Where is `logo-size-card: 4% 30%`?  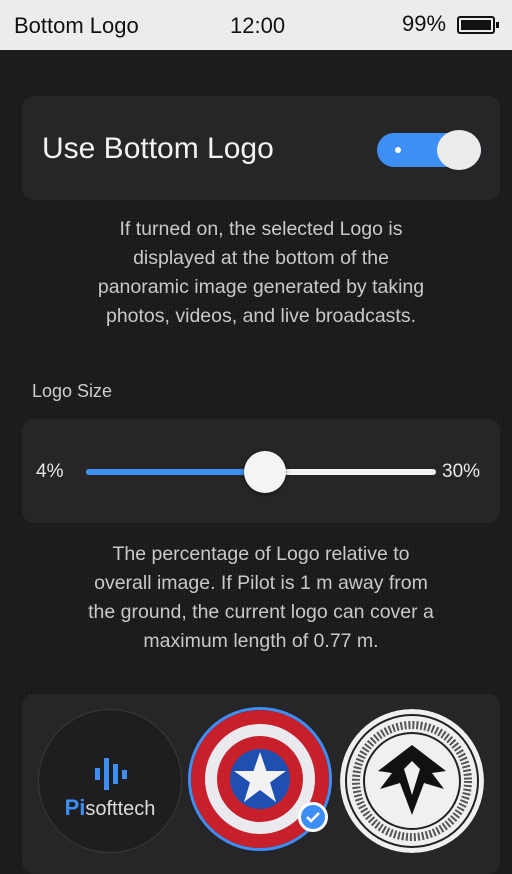
logo-size-card: 4% 30% is located at coordinates (261, 471).